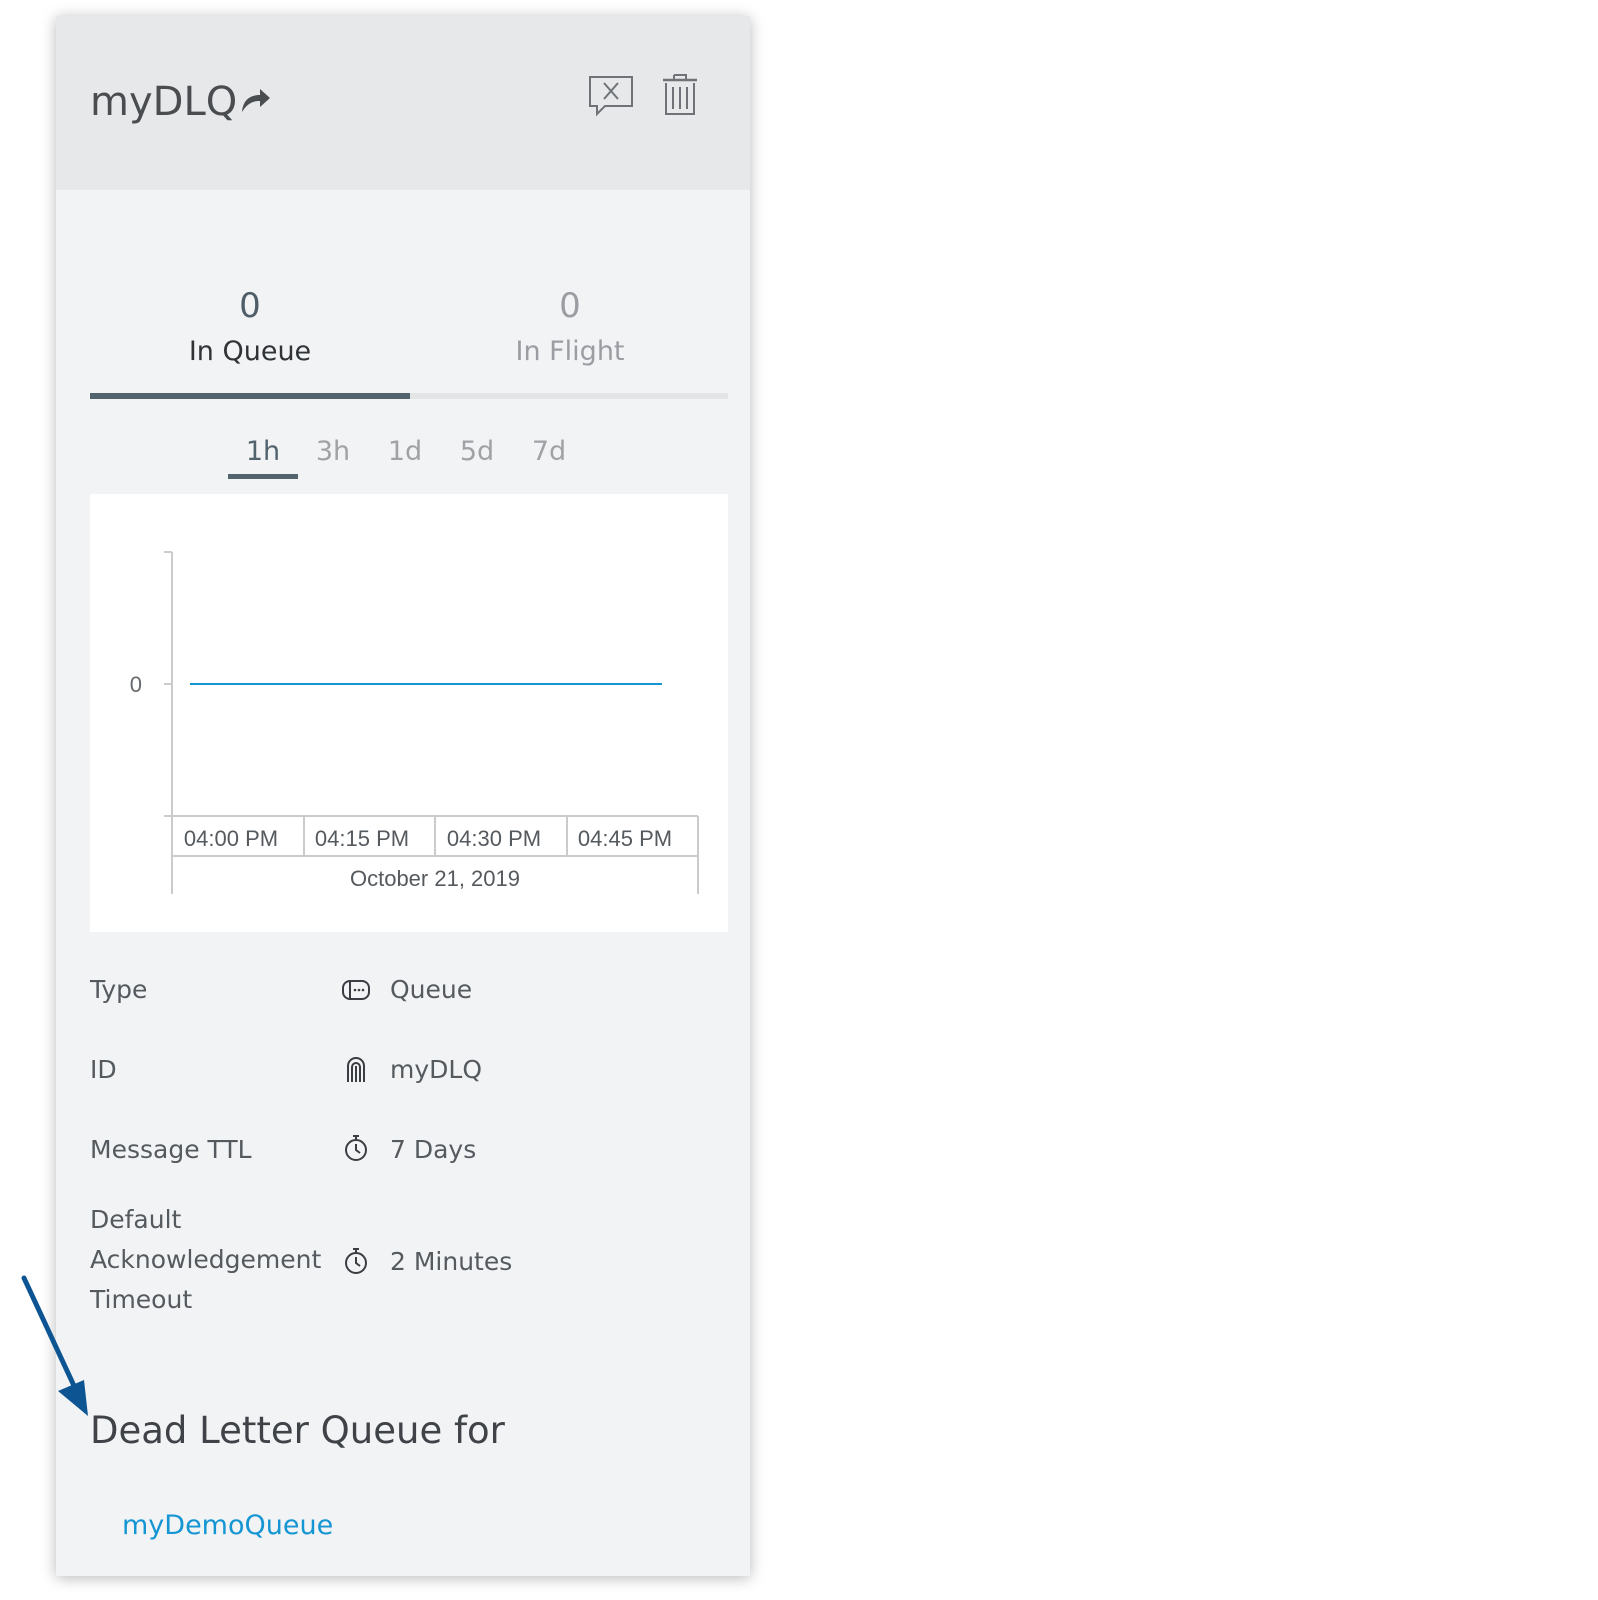 The image size is (1598, 1600). What do you see at coordinates (250, 351) in the screenshot?
I see `in-queue-label: In Queue` at bounding box center [250, 351].